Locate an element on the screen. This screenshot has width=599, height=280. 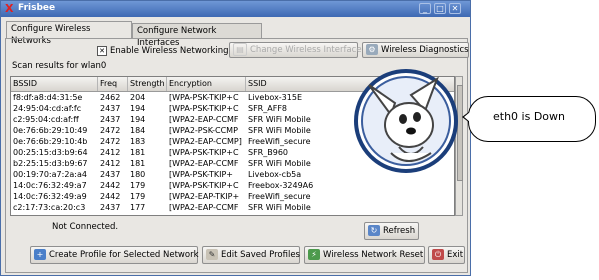
network-card-icon: ▤ is located at coordinates (240, 49).